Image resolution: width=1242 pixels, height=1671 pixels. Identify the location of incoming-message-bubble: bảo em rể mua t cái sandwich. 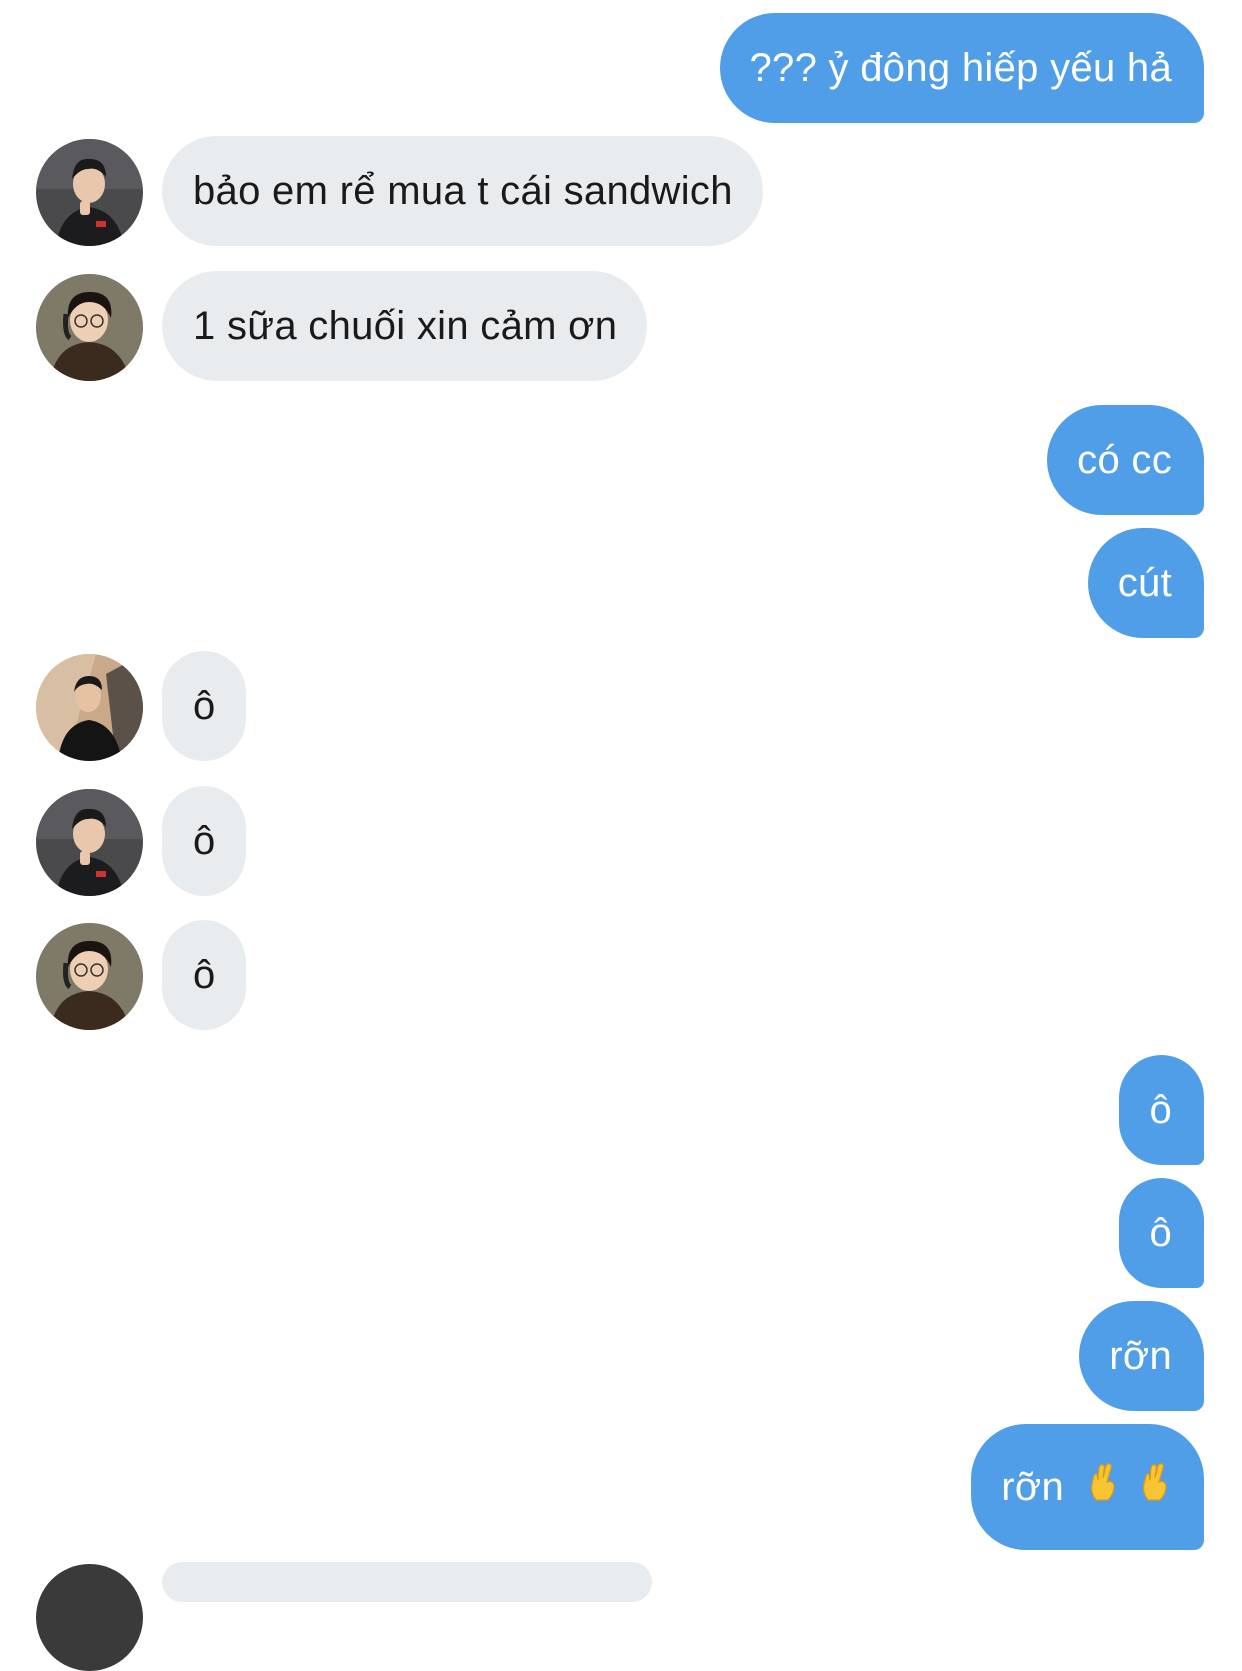
(462, 191).